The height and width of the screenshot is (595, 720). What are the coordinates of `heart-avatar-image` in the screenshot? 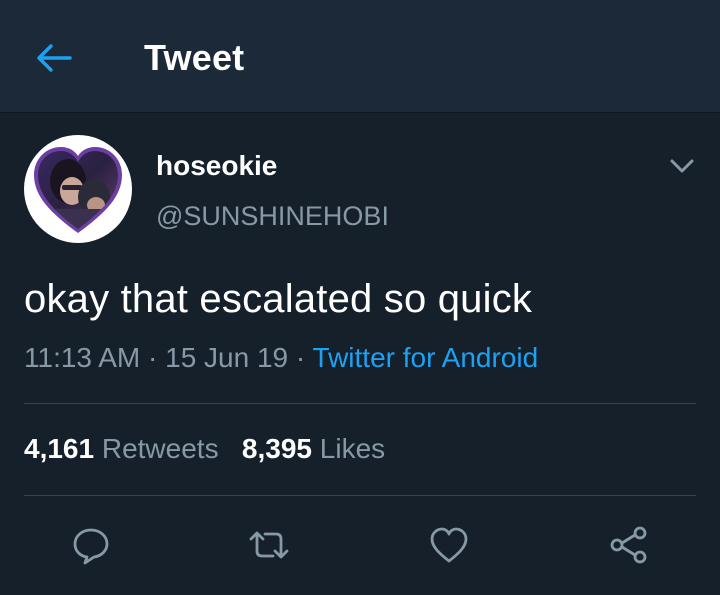 It's located at (78, 190).